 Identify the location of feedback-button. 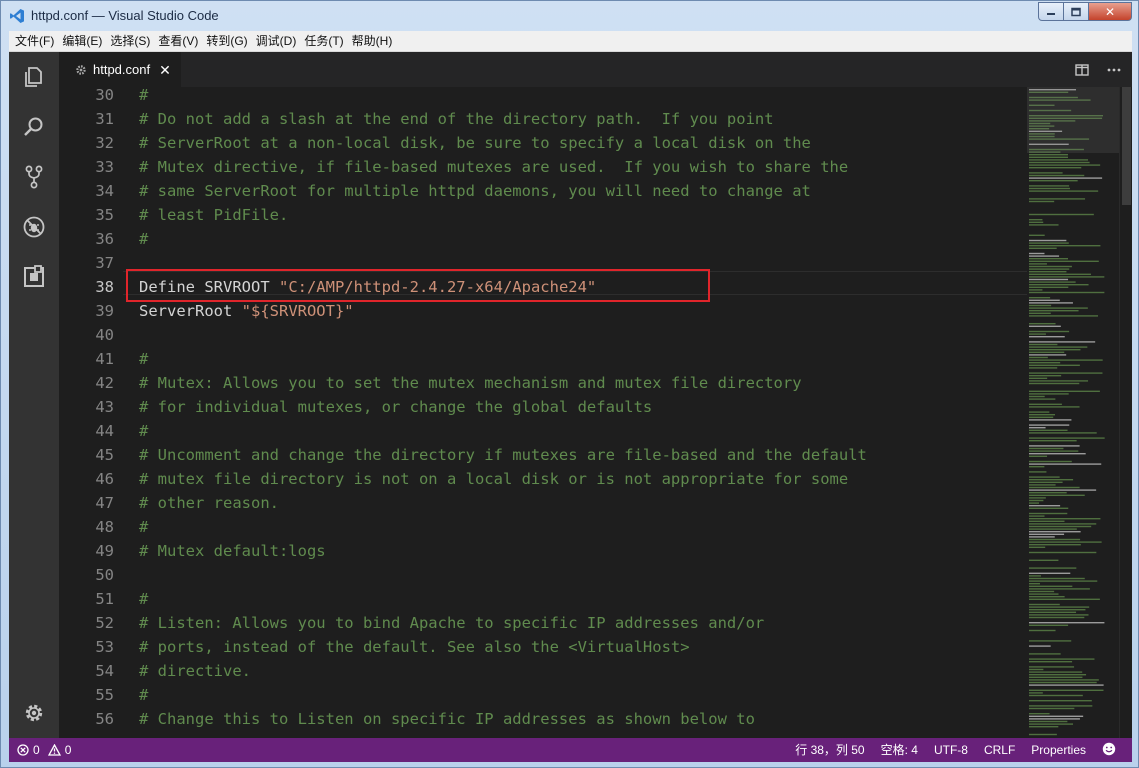
(1109, 750).